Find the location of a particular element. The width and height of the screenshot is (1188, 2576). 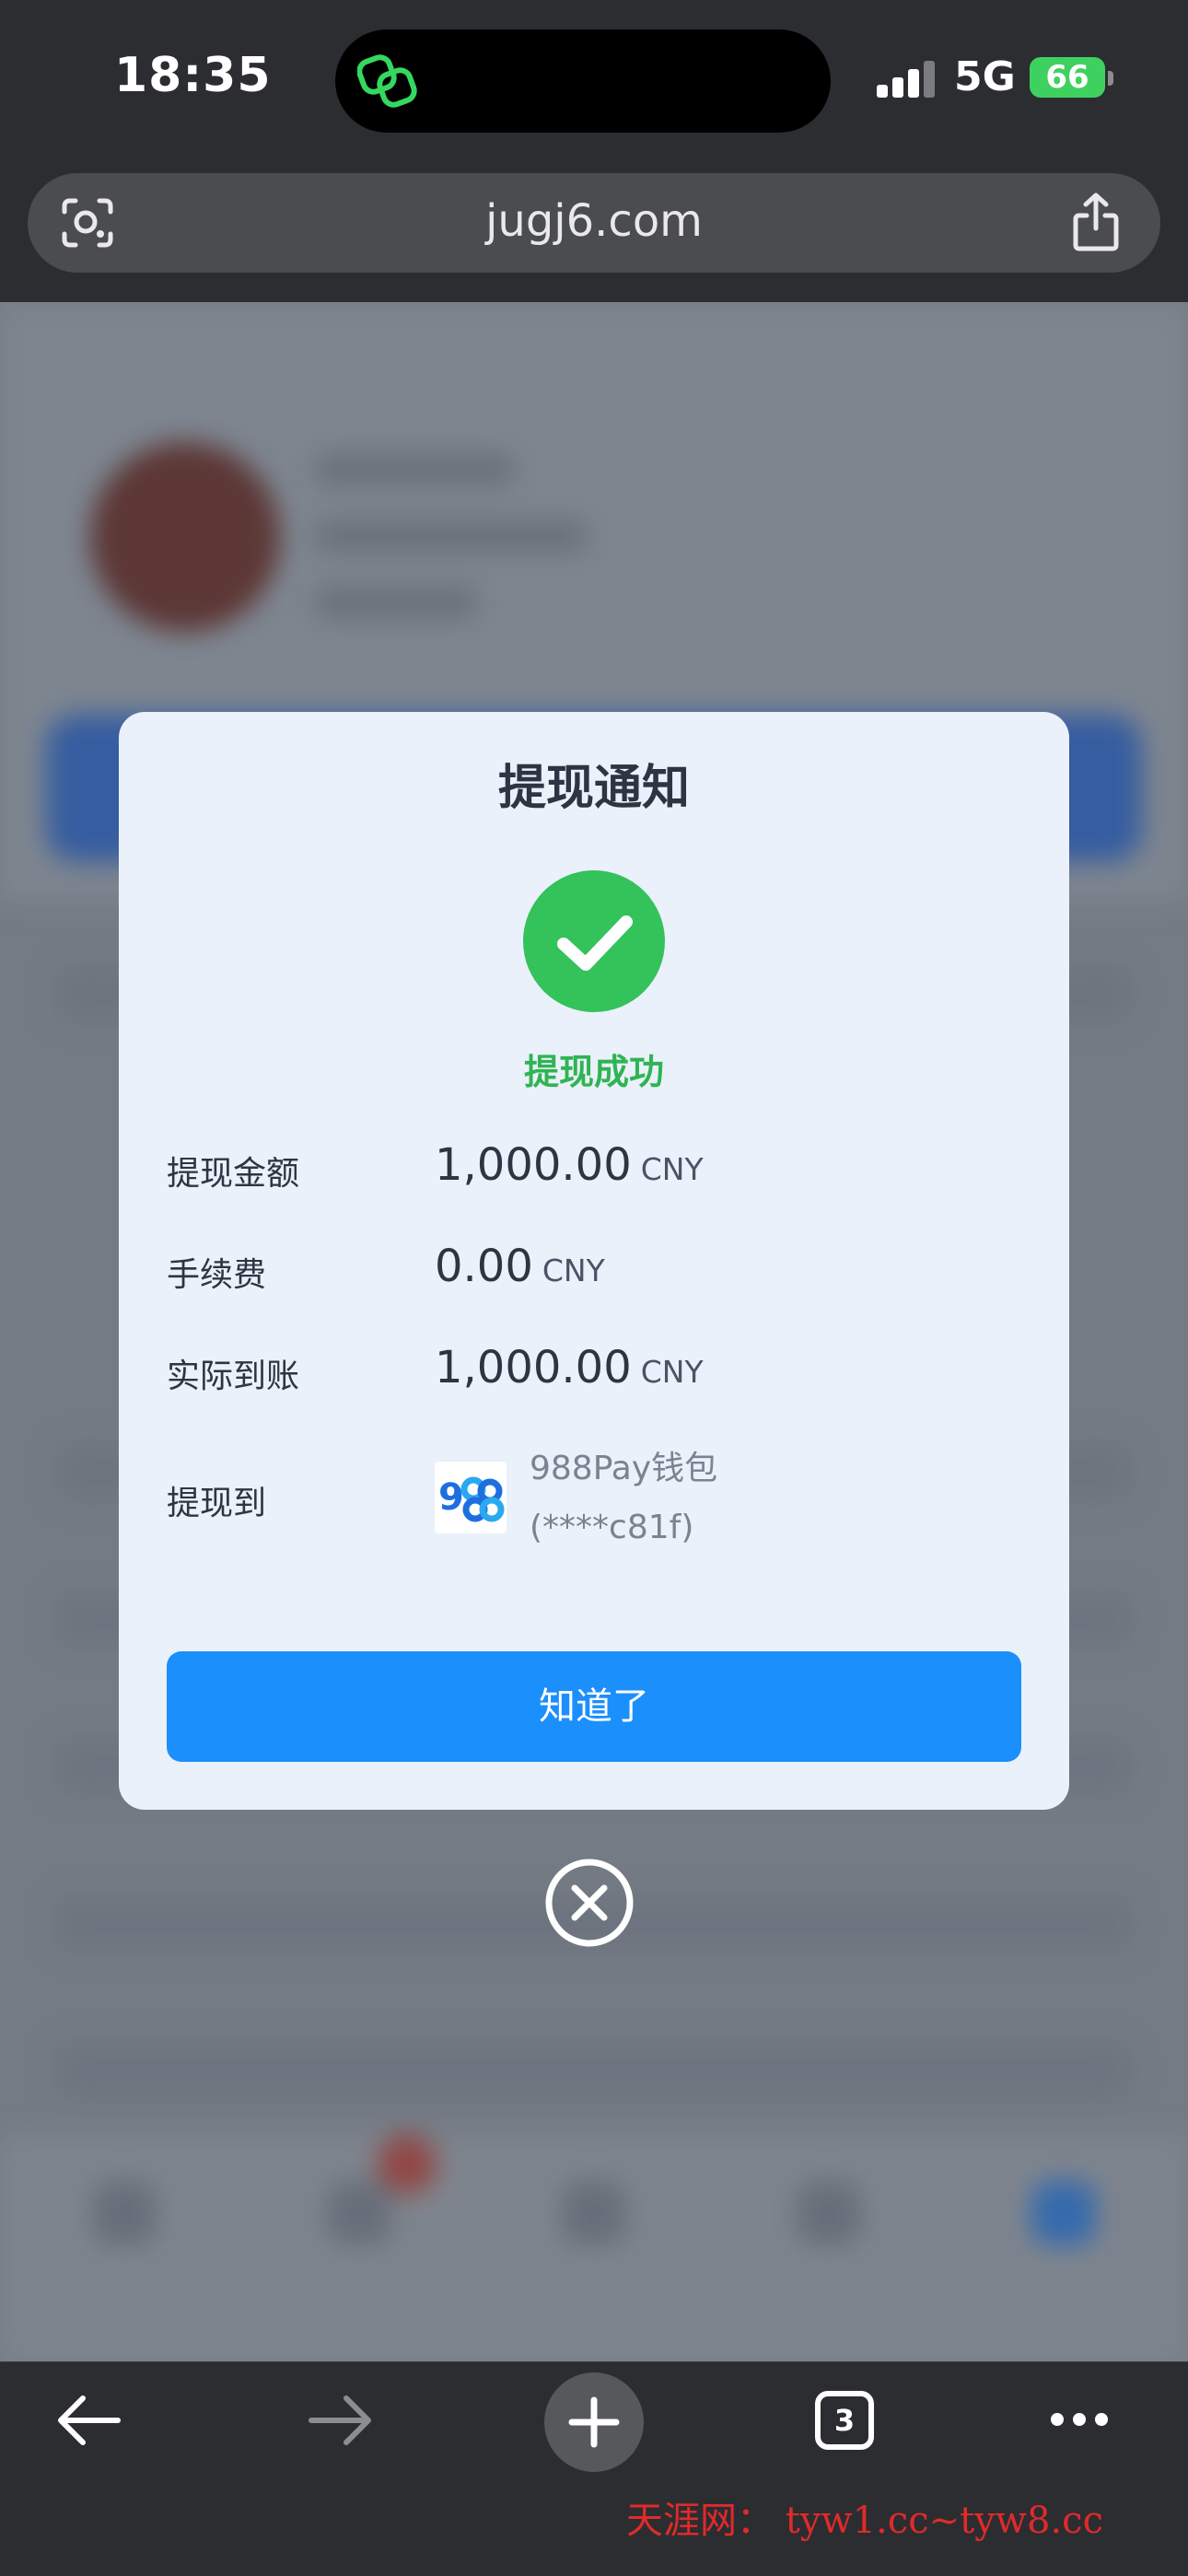

watermark-text: 天涯网： tyw1.cc~tyw8.cc is located at coordinates (864, 2521).